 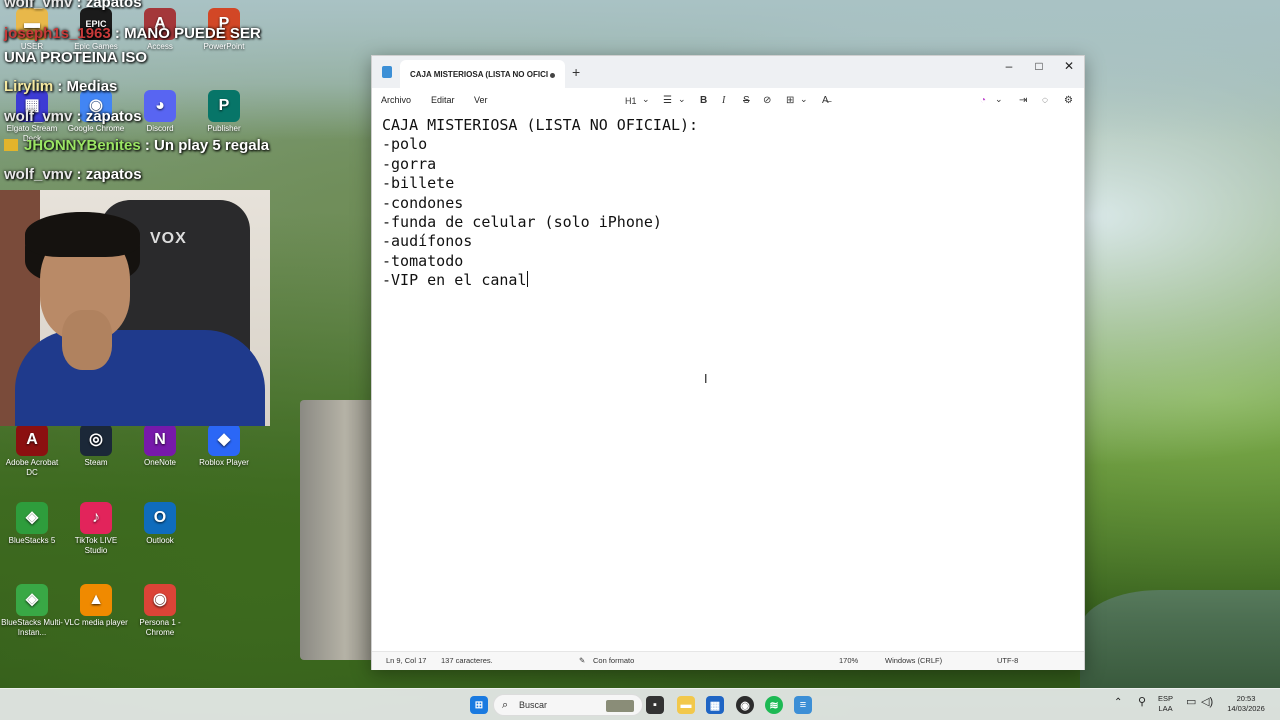 I want to click on chat-text: Medias, so click(x=92, y=86).